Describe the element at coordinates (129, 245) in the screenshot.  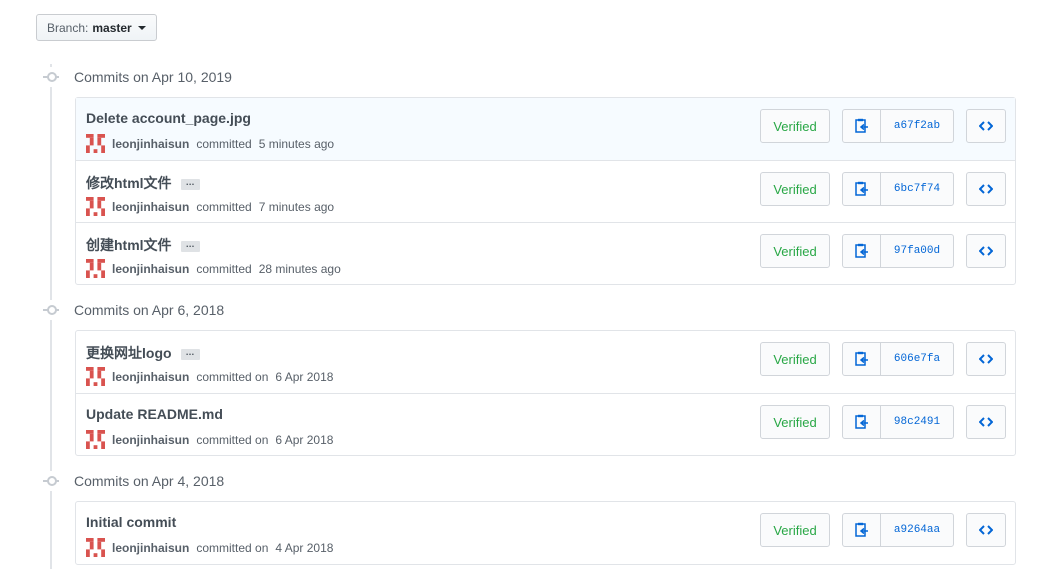
I see `commit-message-link: 创建html文件` at that location.